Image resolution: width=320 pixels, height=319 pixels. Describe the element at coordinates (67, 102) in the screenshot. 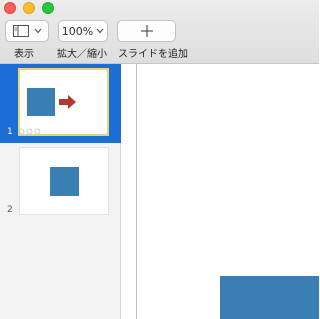

I see `arrow-shape` at that location.